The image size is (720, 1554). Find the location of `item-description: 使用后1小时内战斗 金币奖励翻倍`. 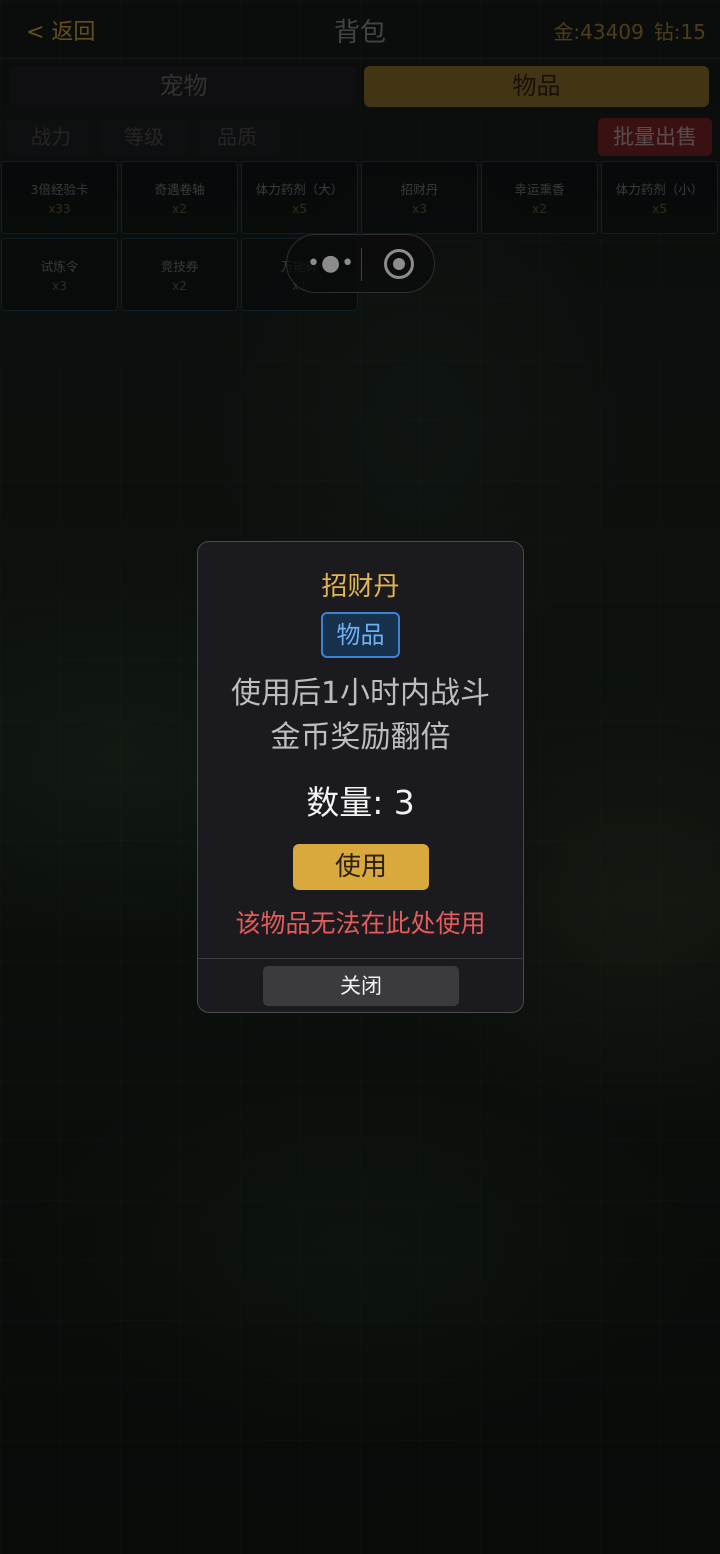

item-description: 使用后1小时内战斗 金币奖励翻倍 is located at coordinates (360, 716).